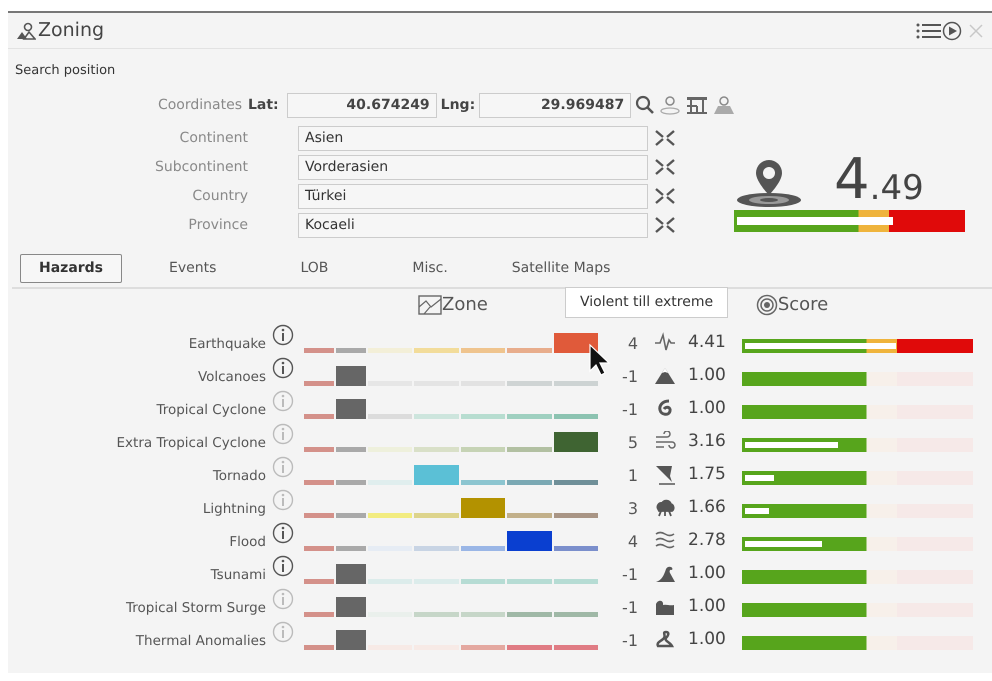 The height and width of the screenshot is (681, 992). I want to click on pin-icon, so click(670, 105).